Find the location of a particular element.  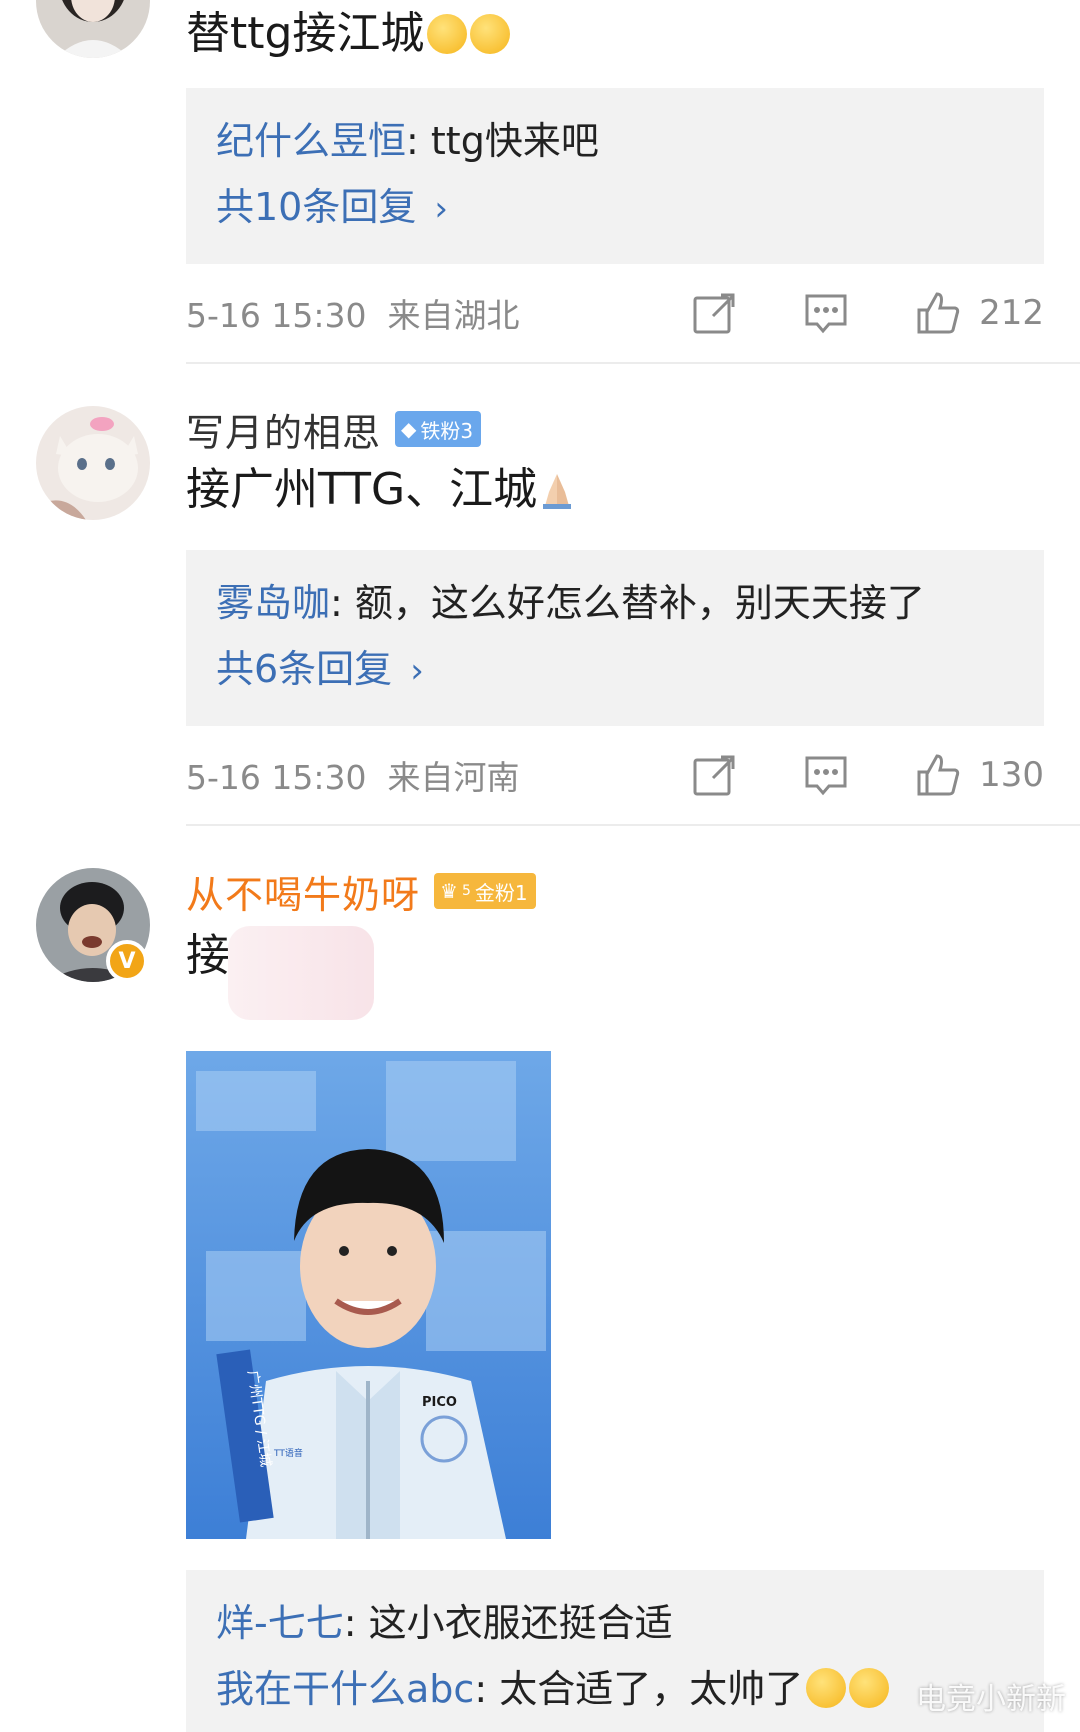

reply-line: 雾岛咖: 额，这么好怎么替补，别天天接了 is located at coordinates (570, 603).